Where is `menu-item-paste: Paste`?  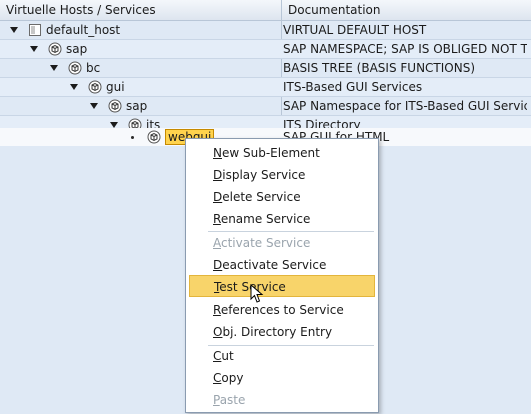
menu-item-paste: Paste is located at coordinates (229, 400).